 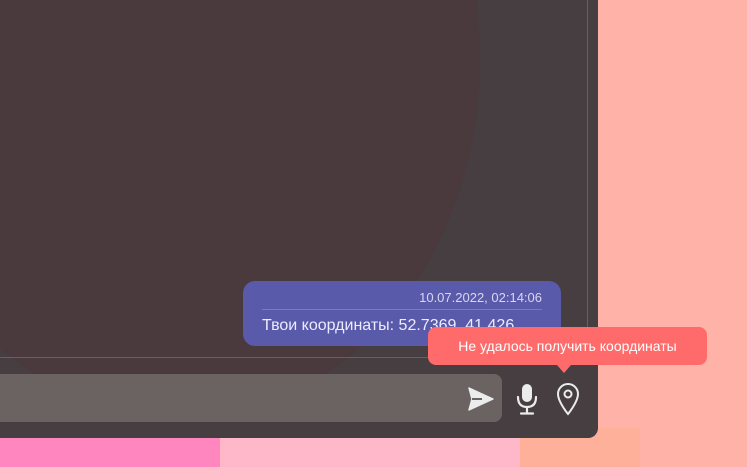 What do you see at coordinates (402, 300) in the screenshot?
I see `message-timestamp: 10.07.2022, 02:14:06` at bounding box center [402, 300].